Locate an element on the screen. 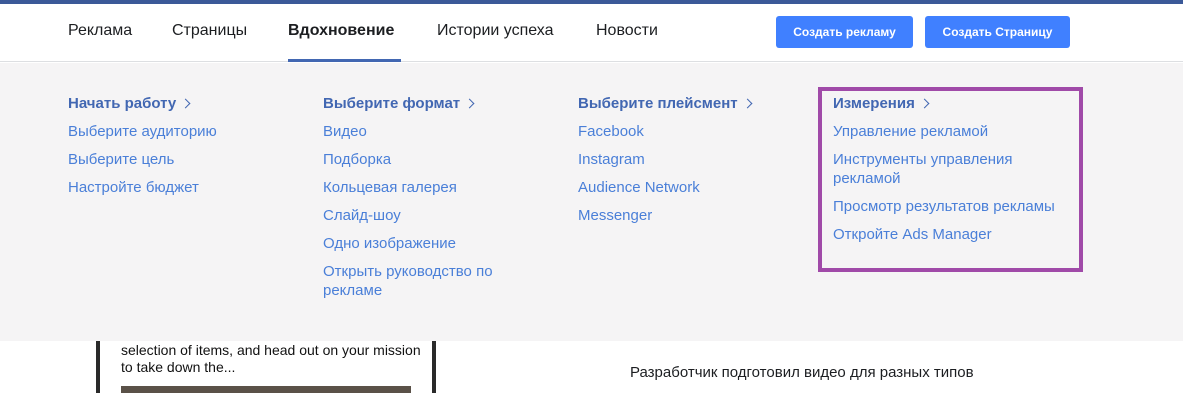 This screenshot has height=393, width=1183. menu-link: Открыть руководство по рекламе is located at coordinates (418, 281).